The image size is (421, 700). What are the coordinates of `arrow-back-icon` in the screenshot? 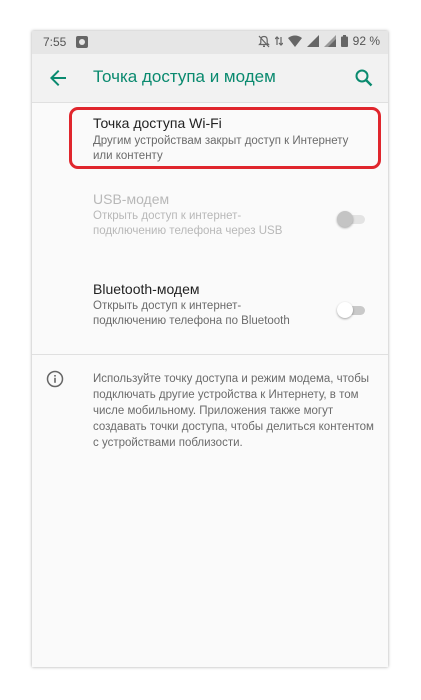 It's located at (58, 78).